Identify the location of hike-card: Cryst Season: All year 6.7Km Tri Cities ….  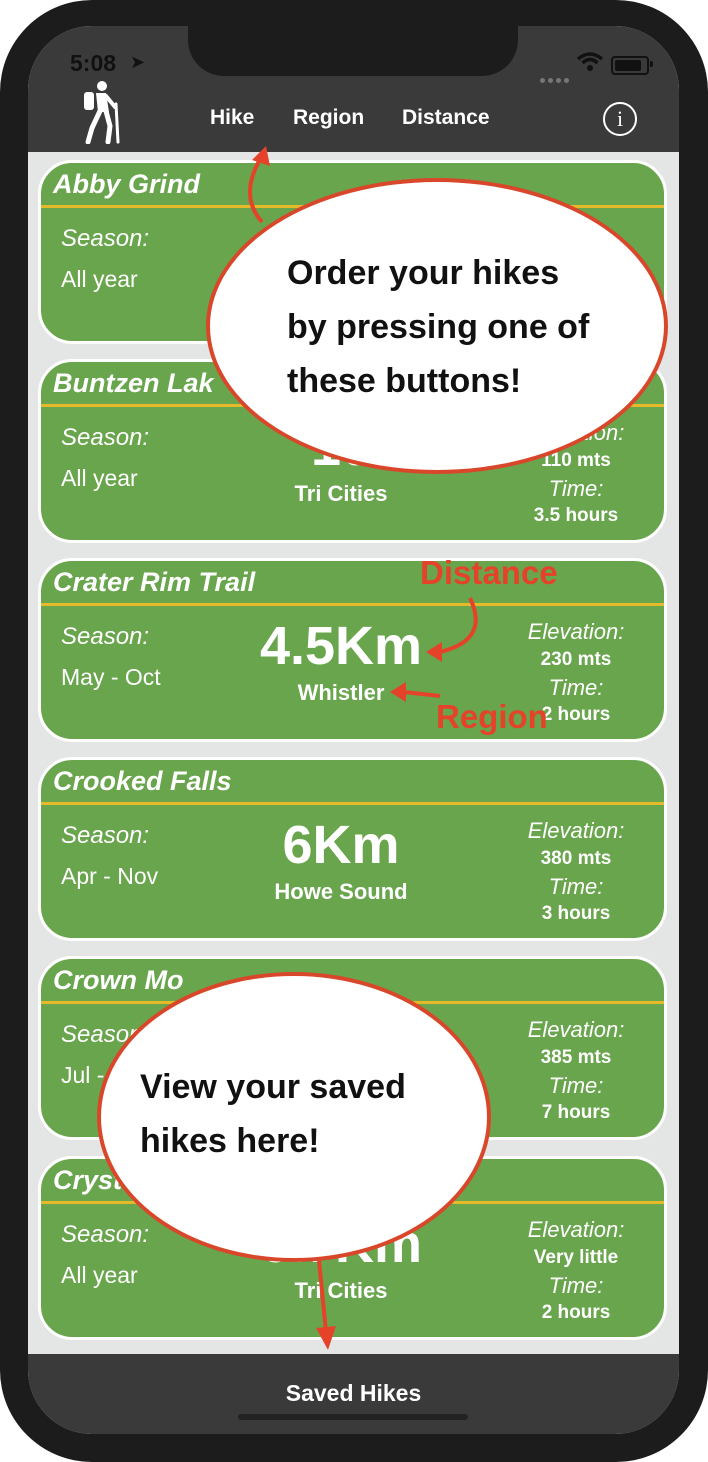
(352, 1248).